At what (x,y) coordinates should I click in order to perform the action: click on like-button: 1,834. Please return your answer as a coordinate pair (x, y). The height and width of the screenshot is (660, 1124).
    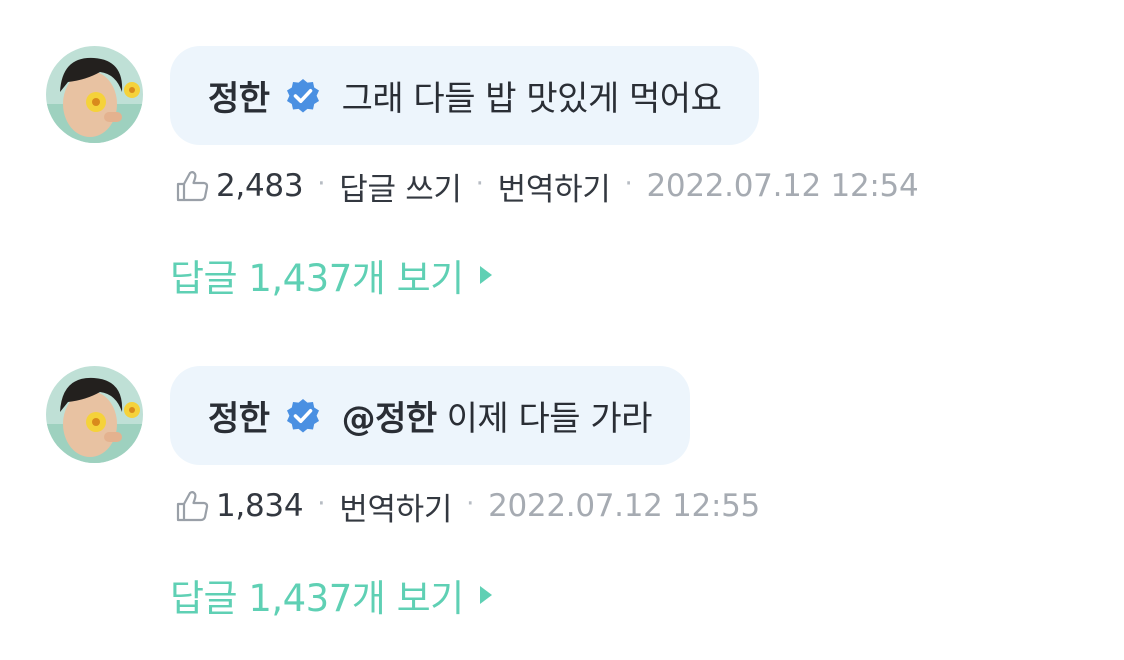
    Looking at the image, I should click on (239, 506).